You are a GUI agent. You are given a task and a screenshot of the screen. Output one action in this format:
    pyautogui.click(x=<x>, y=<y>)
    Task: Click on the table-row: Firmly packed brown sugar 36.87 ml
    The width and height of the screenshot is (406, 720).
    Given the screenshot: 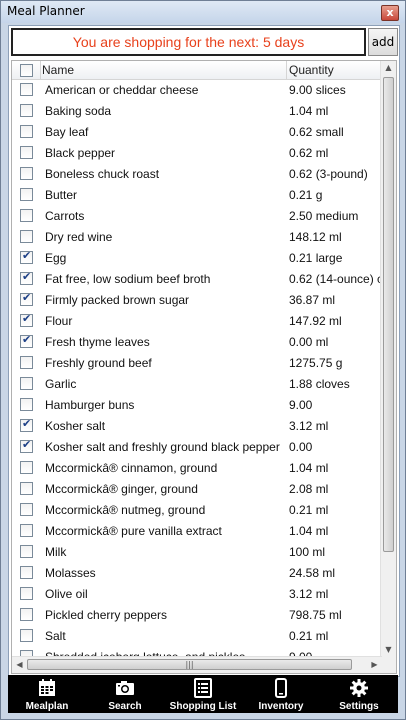 What is the action you would take?
    pyautogui.click(x=197, y=300)
    